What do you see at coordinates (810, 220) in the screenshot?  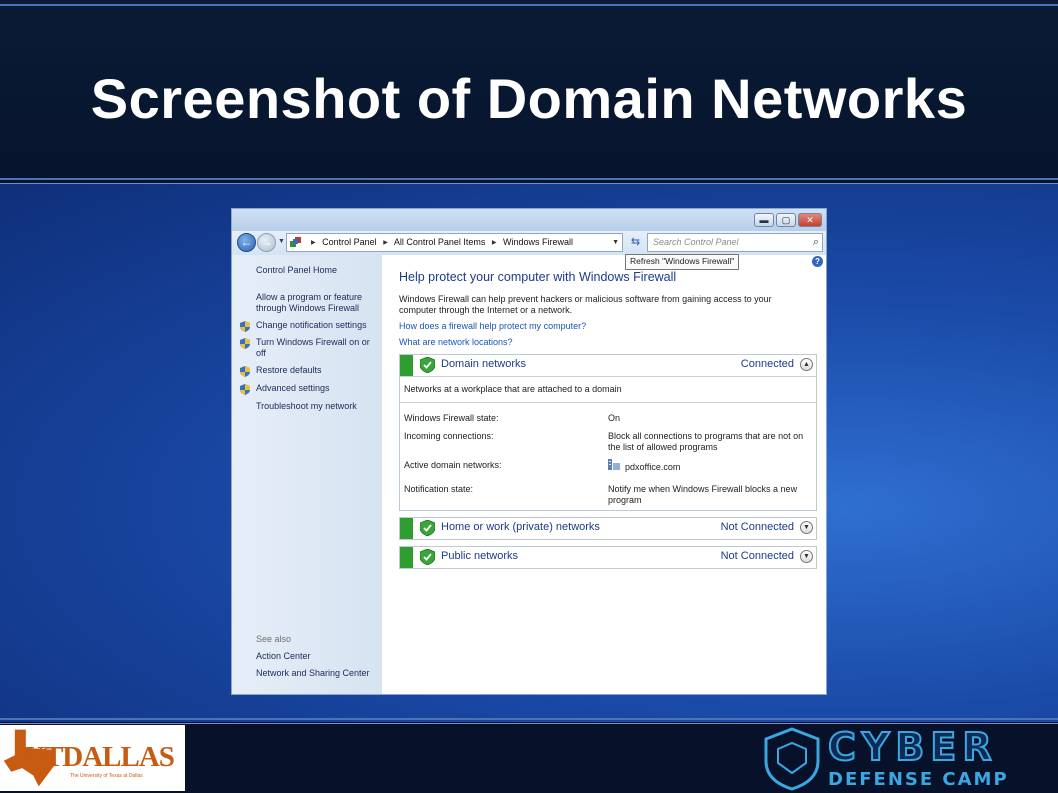 I see `close-button: ✕` at bounding box center [810, 220].